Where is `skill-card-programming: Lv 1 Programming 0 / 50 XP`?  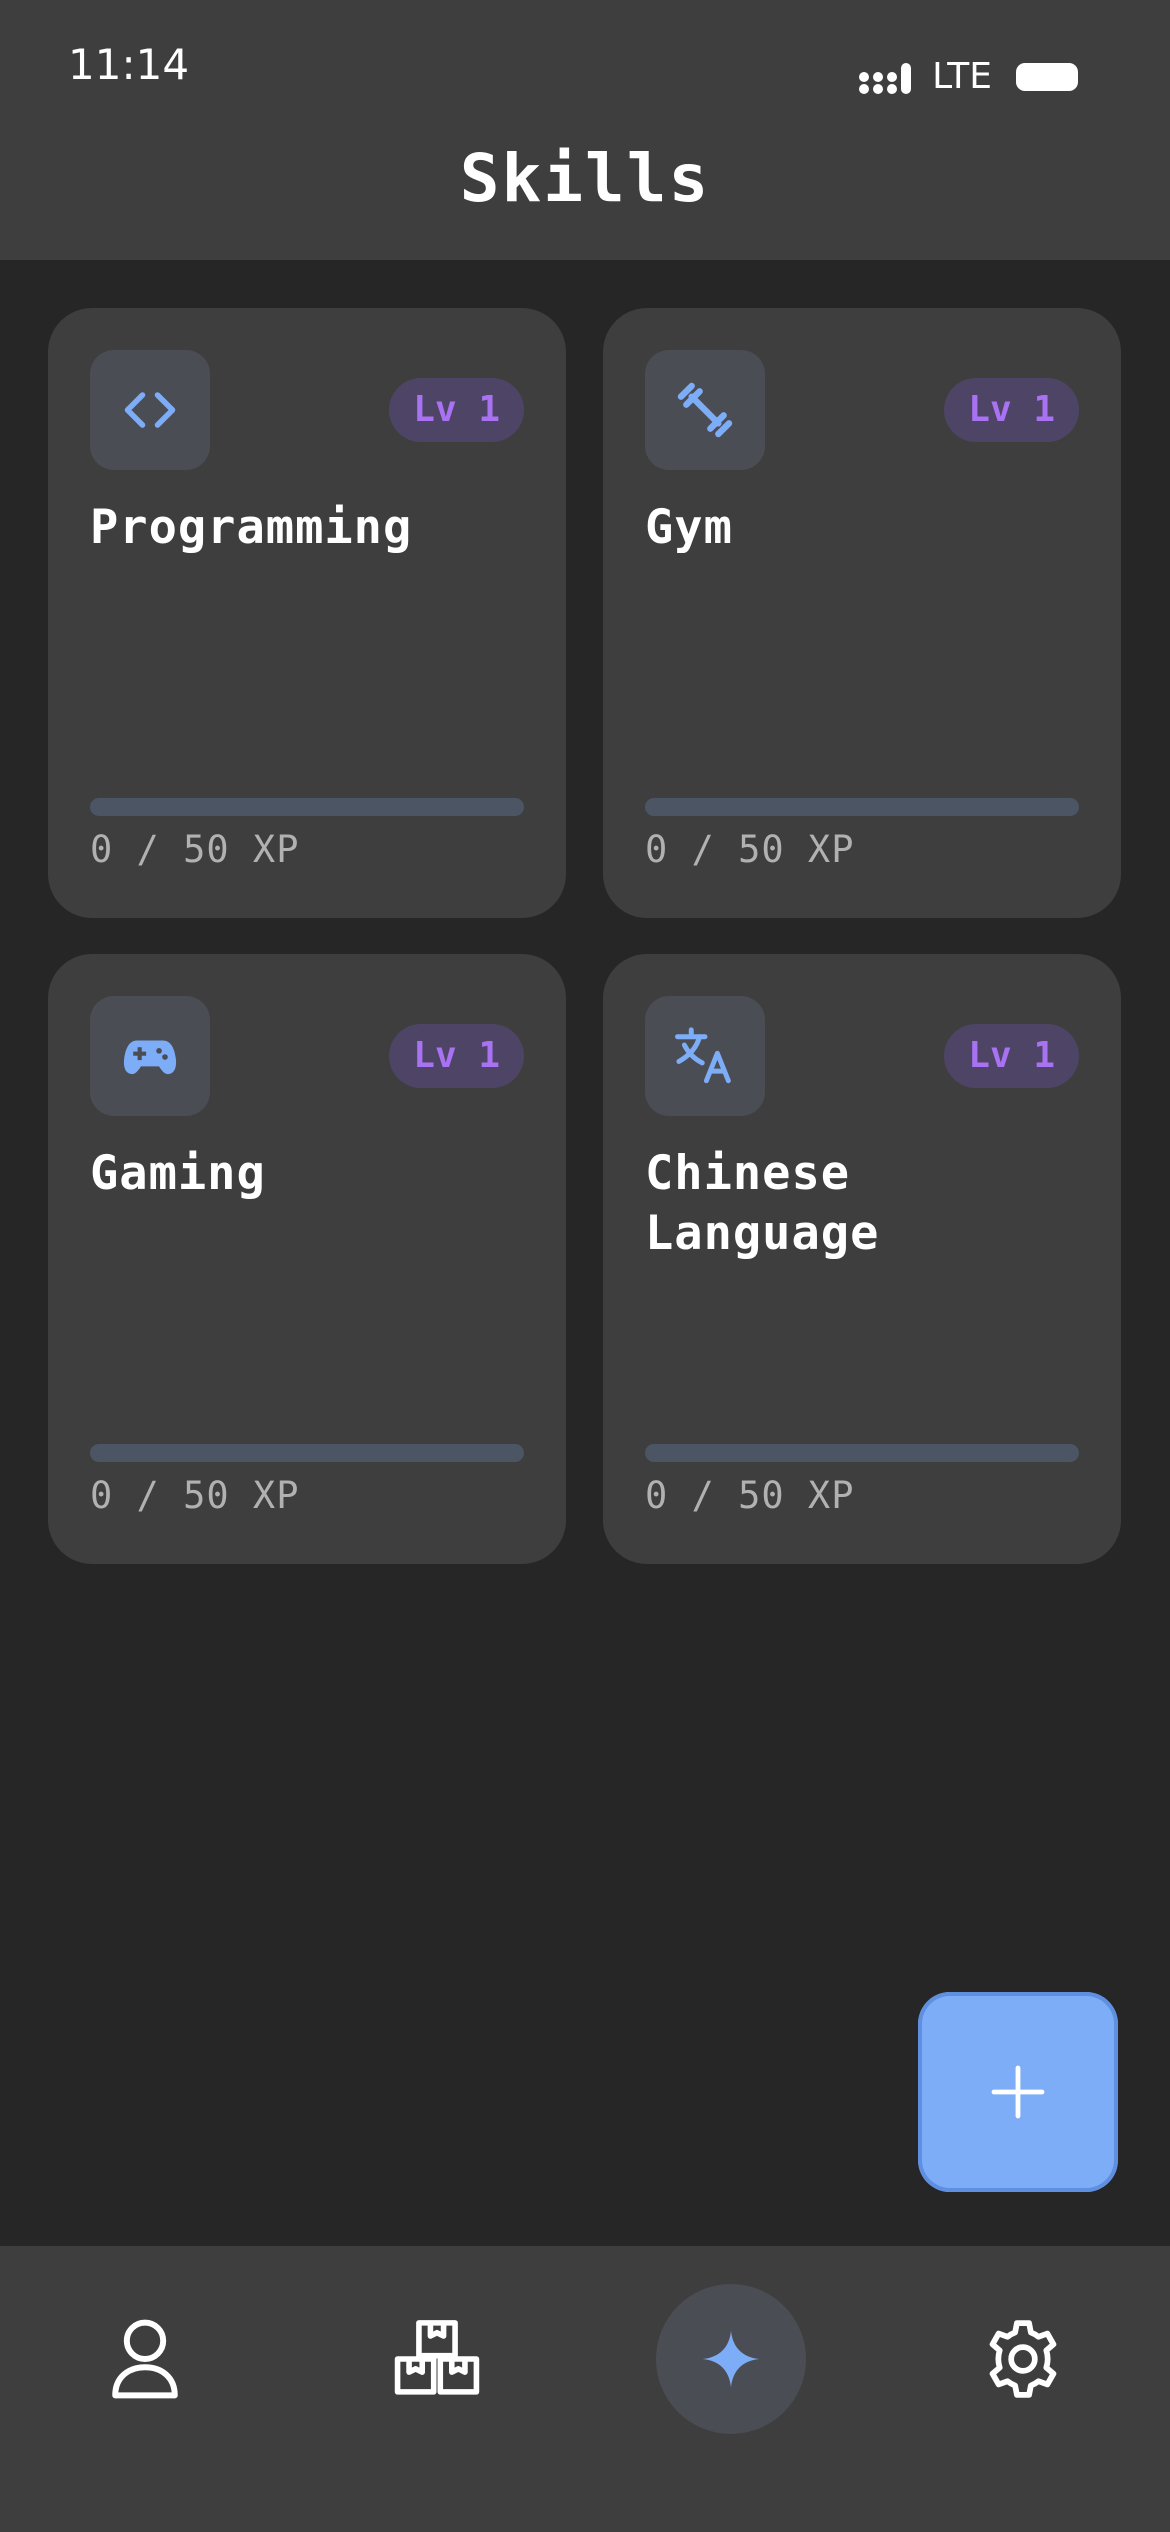
skill-card-programming: Lv 1 Programming 0 / 50 XP is located at coordinates (307, 613).